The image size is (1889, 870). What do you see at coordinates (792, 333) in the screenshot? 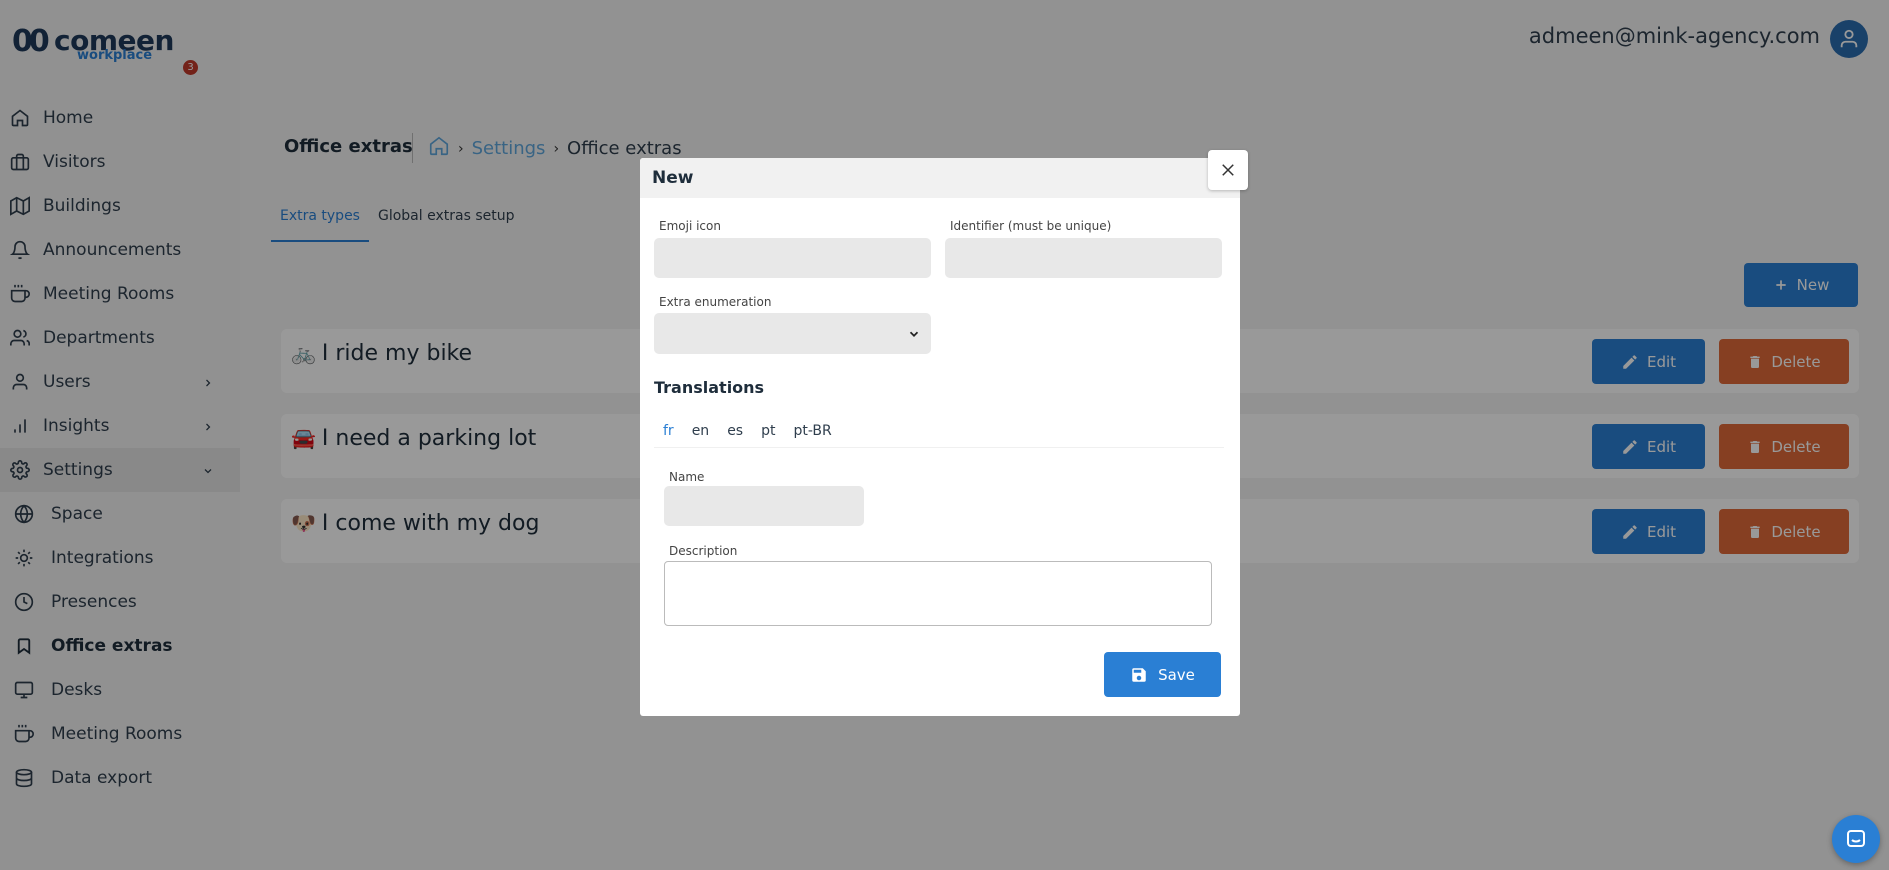
I see `extra-enumeration-select` at bounding box center [792, 333].